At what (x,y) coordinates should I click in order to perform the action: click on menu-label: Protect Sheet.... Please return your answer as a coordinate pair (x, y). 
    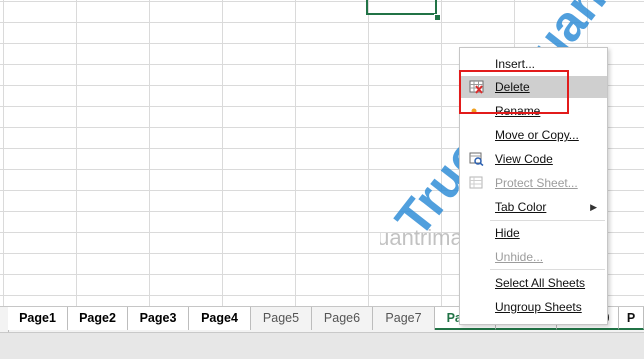
    Looking at the image, I should click on (536, 183).